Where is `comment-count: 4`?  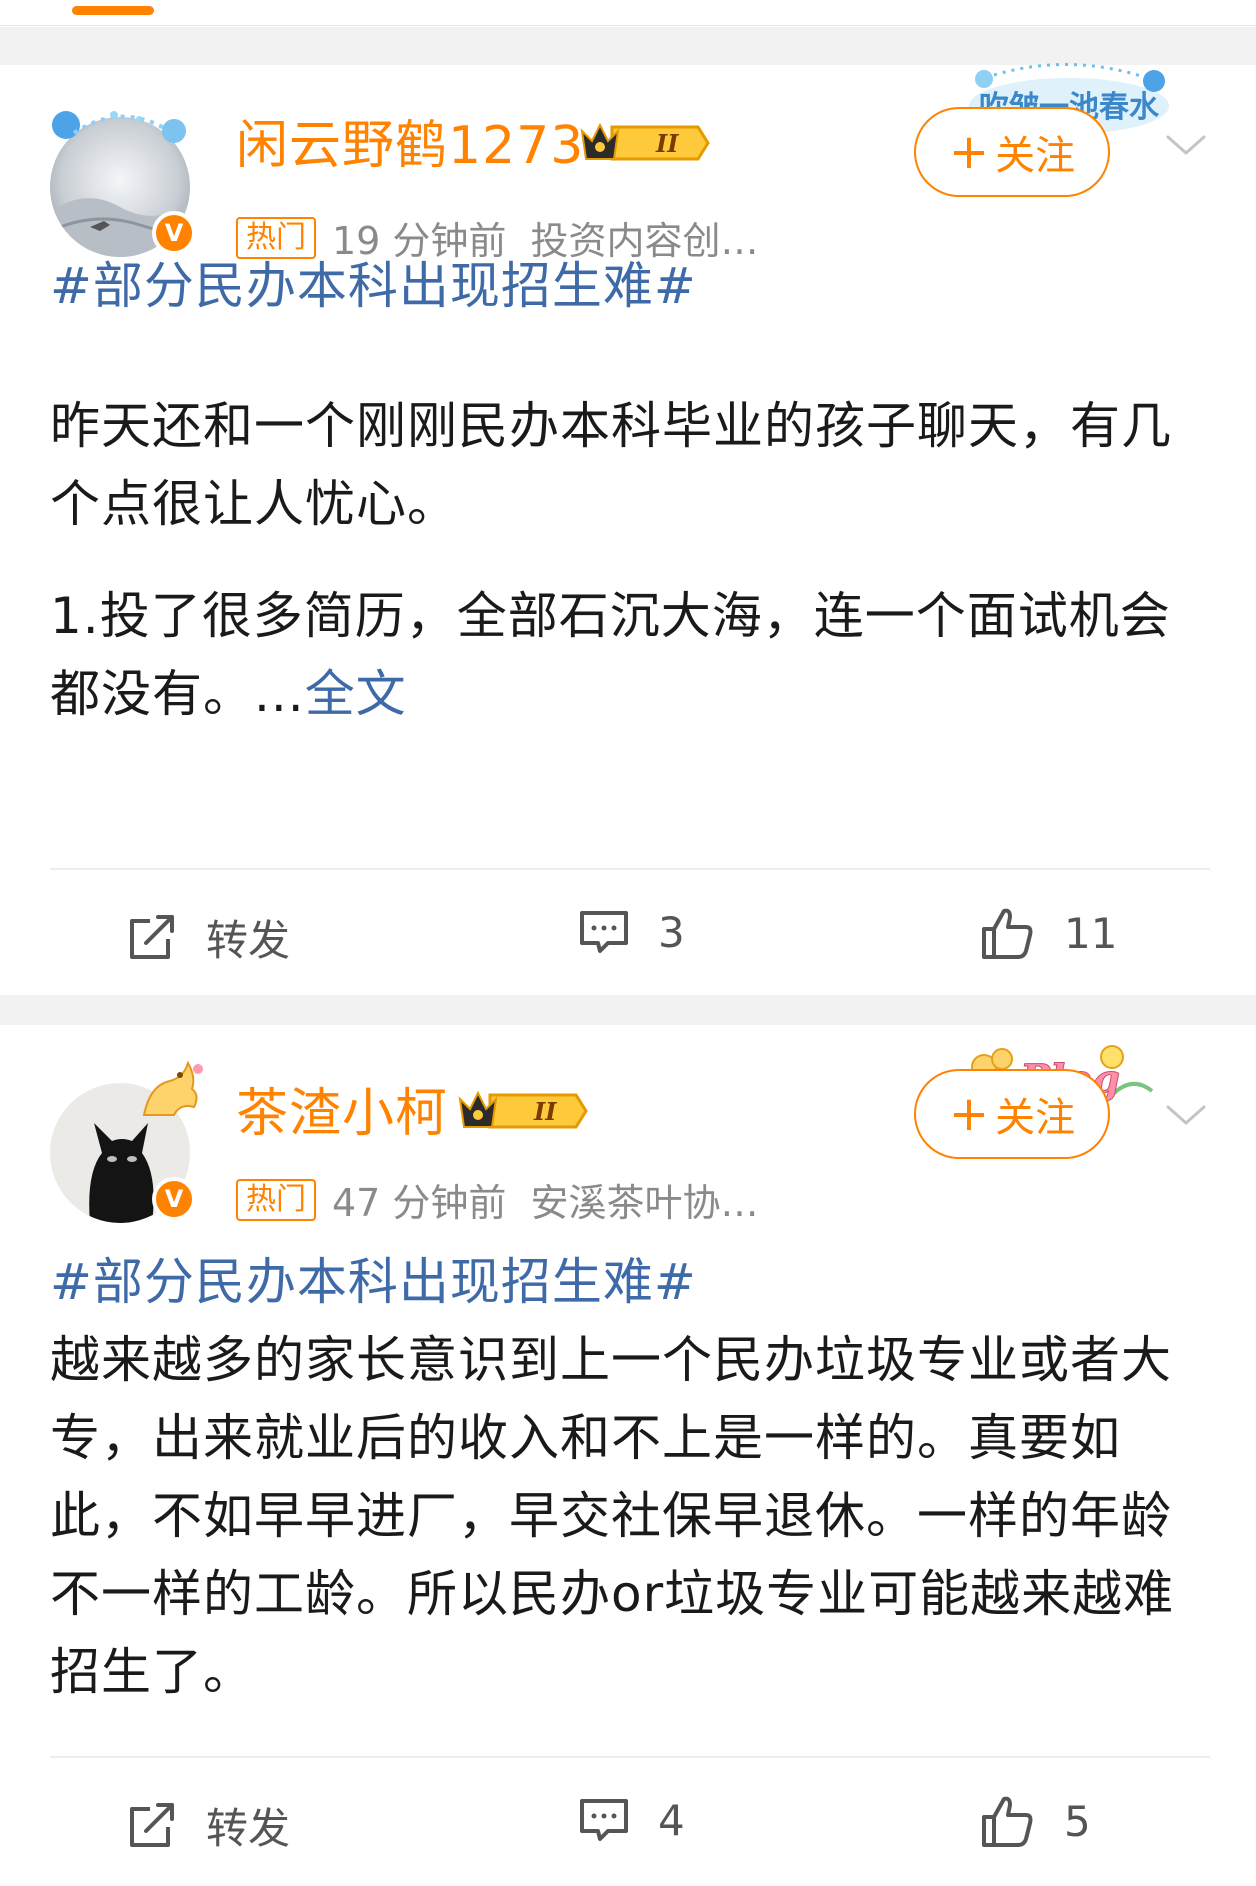
comment-count: 4 is located at coordinates (671, 1820).